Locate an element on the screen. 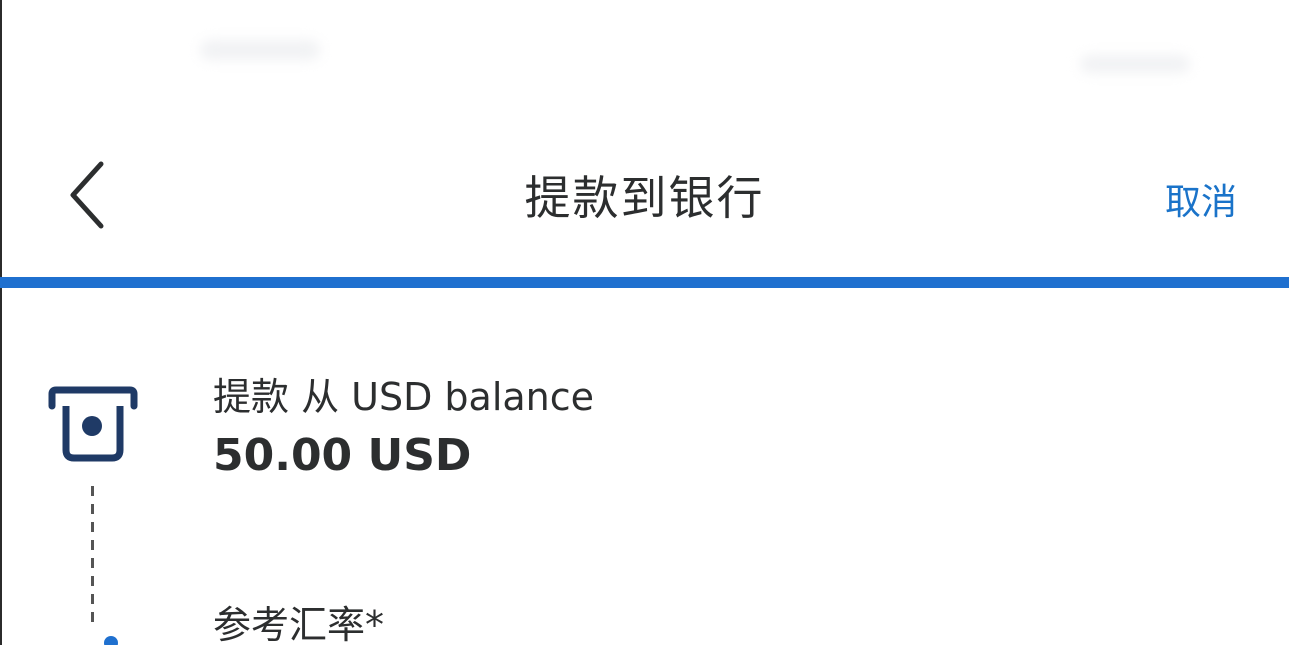  progress-bar is located at coordinates (644, 282).